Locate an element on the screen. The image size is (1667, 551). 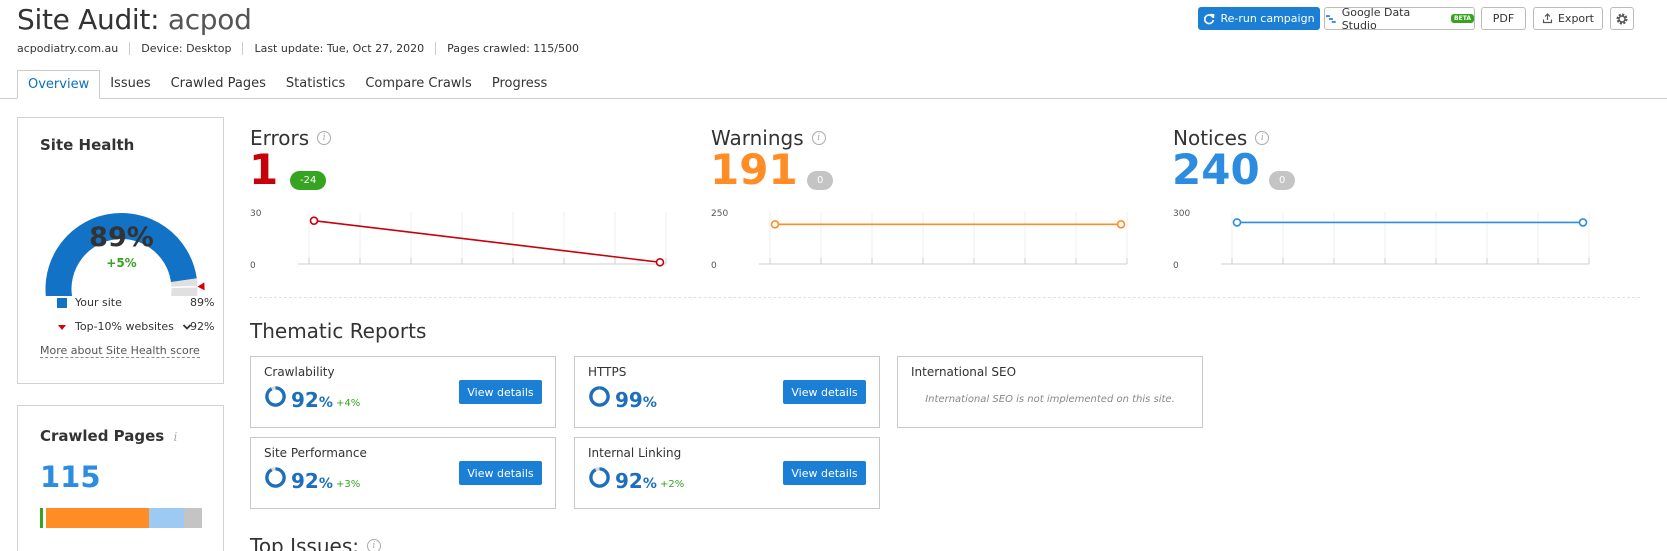
top-issues-title: Top Issues: i is located at coordinates (315, 542).